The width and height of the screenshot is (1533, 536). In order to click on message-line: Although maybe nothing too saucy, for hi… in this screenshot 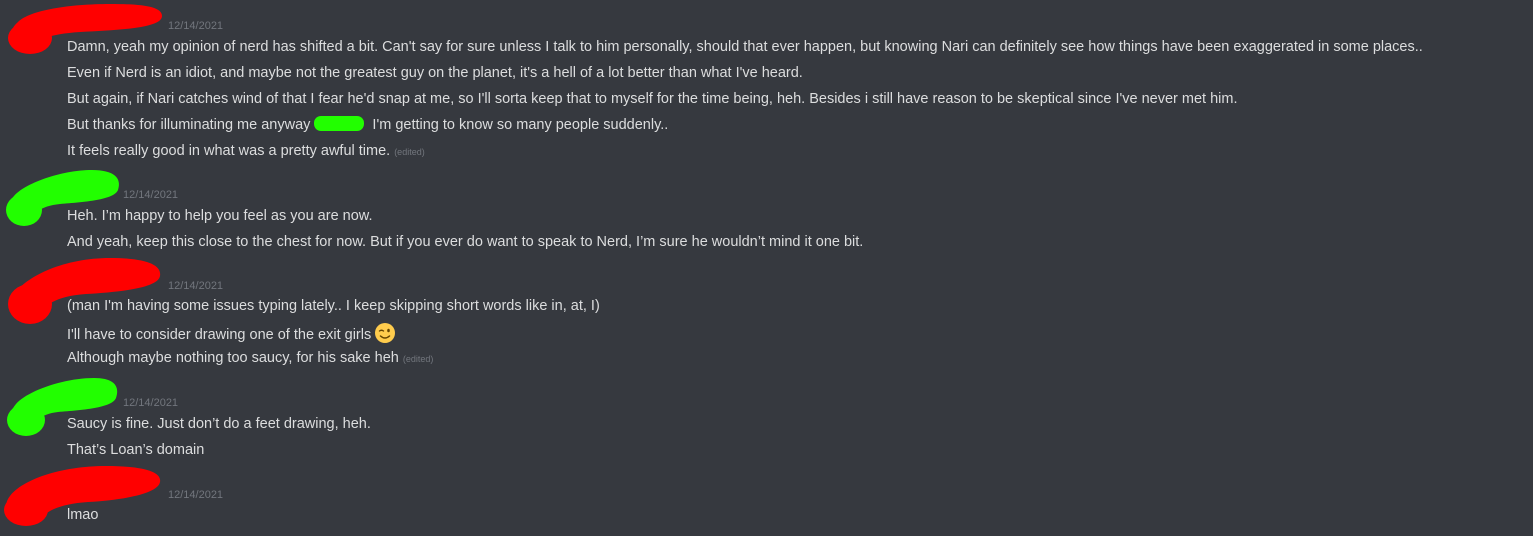, I will do `click(250, 358)`.